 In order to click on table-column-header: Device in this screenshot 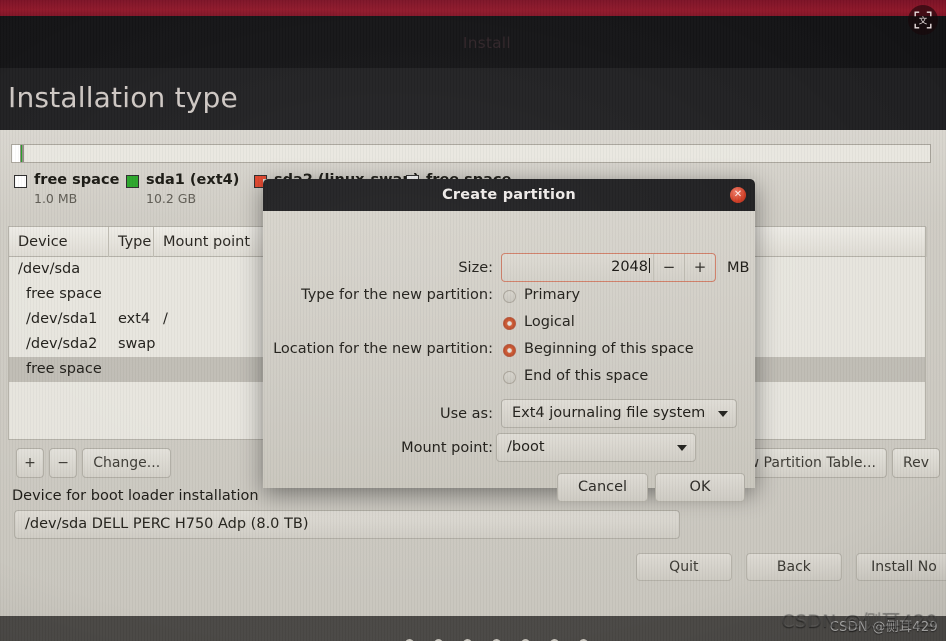, I will do `click(59, 242)`.